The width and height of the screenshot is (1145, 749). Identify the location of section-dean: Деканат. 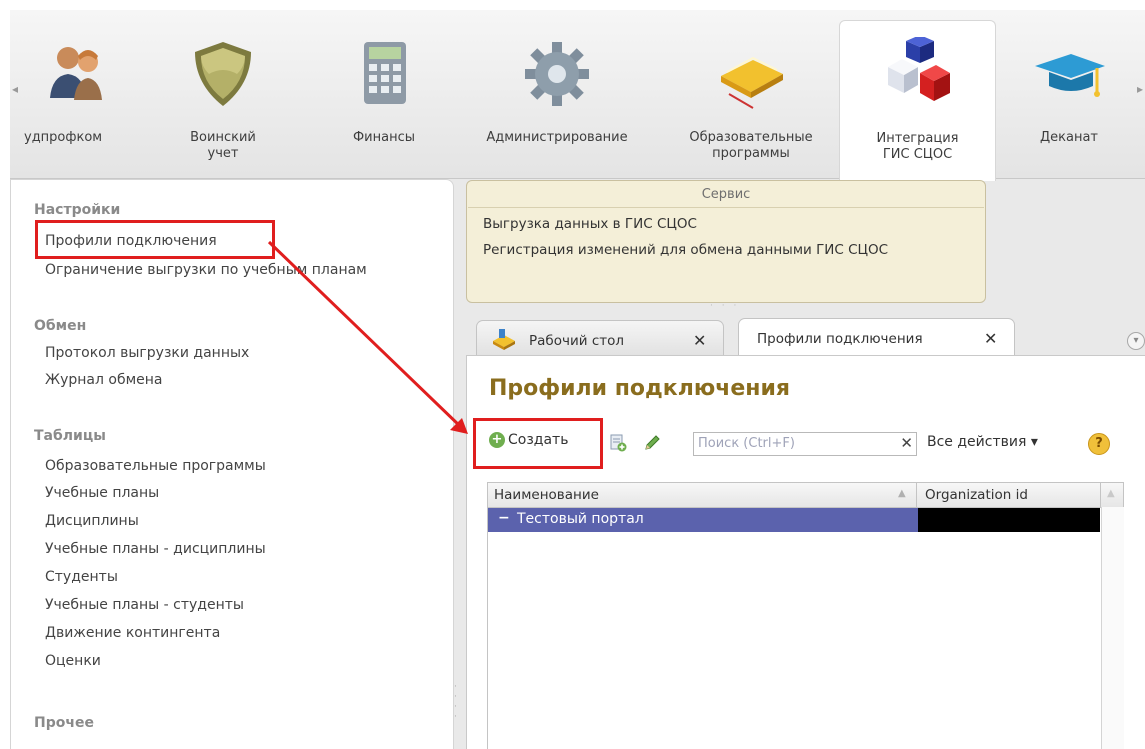
(1069, 94).